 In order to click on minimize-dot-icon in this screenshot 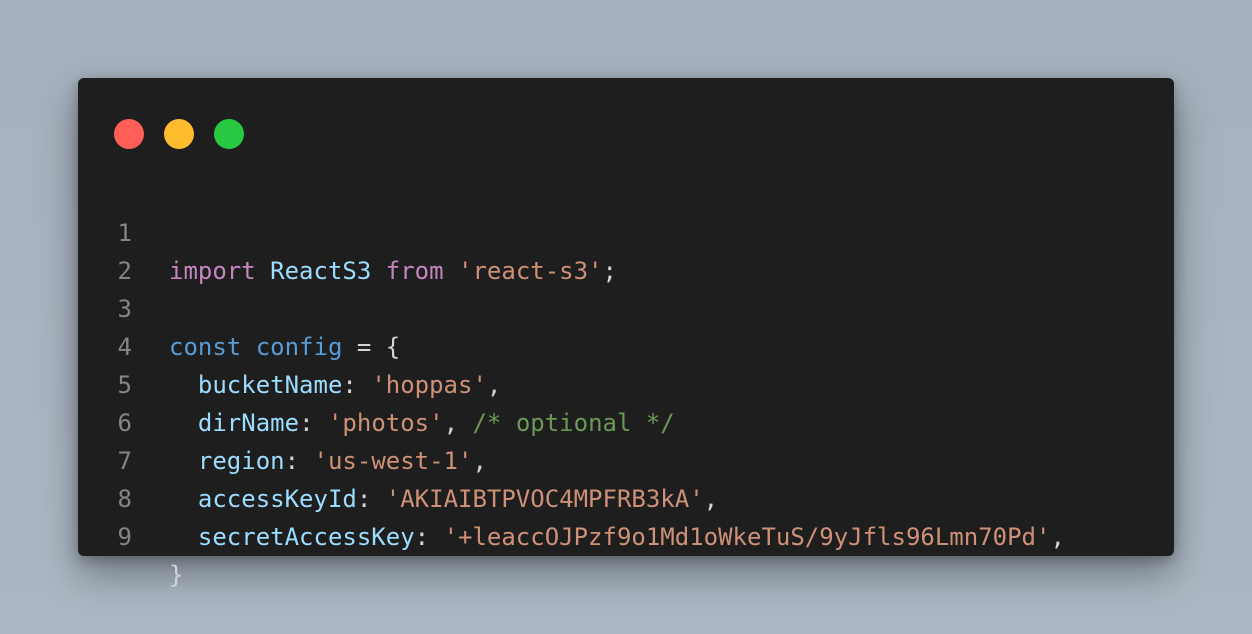, I will do `click(179, 134)`.